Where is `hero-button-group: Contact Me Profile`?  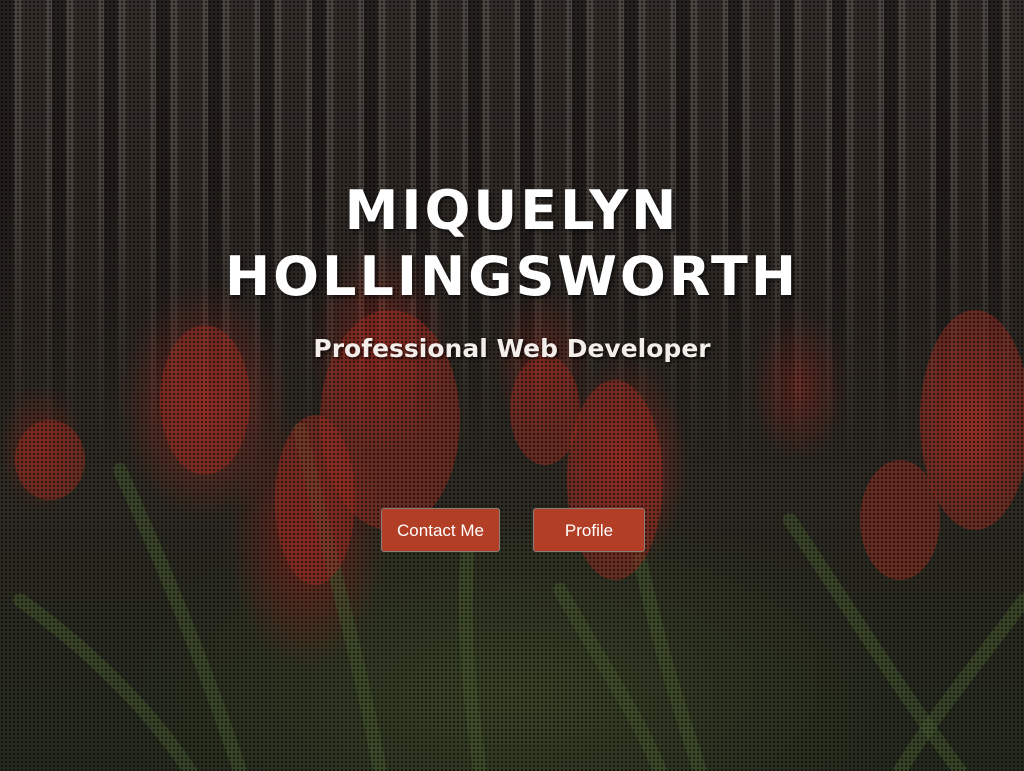 hero-button-group: Contact Me Profile is located at coordinates (512, 531).